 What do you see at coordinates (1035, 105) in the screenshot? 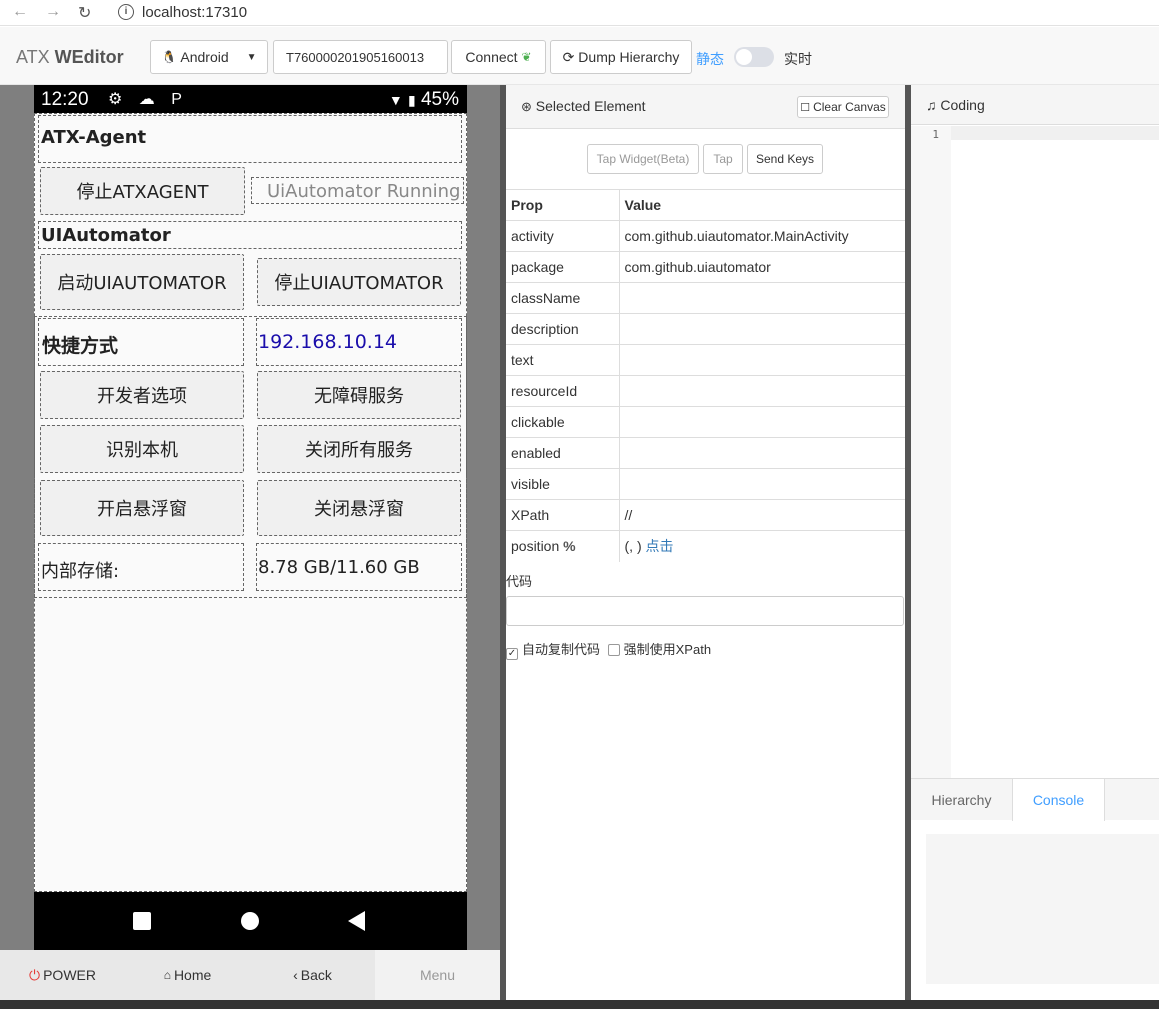
I see `coding-header: ♫ Coding` at bounding box center [1035, 105].